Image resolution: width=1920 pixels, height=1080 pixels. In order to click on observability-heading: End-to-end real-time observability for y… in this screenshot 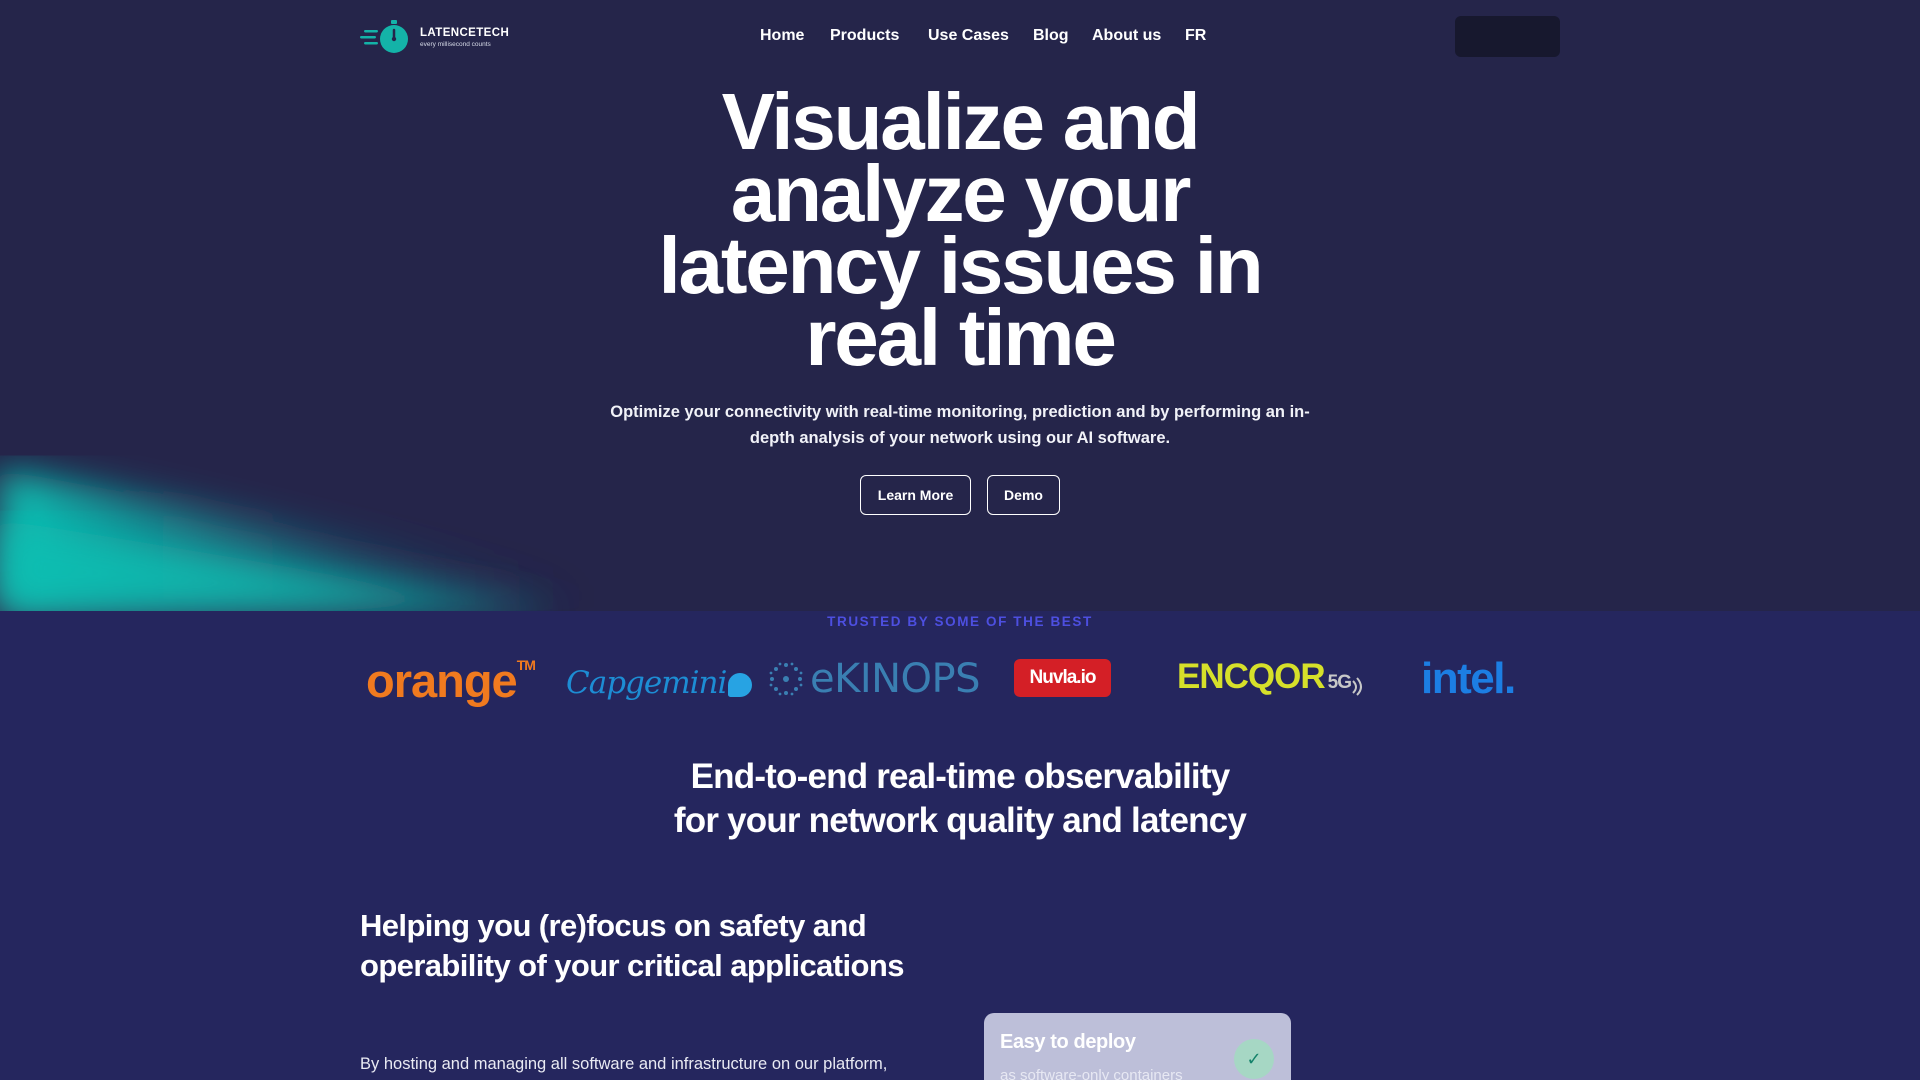, I will do `click(960, 799)`.